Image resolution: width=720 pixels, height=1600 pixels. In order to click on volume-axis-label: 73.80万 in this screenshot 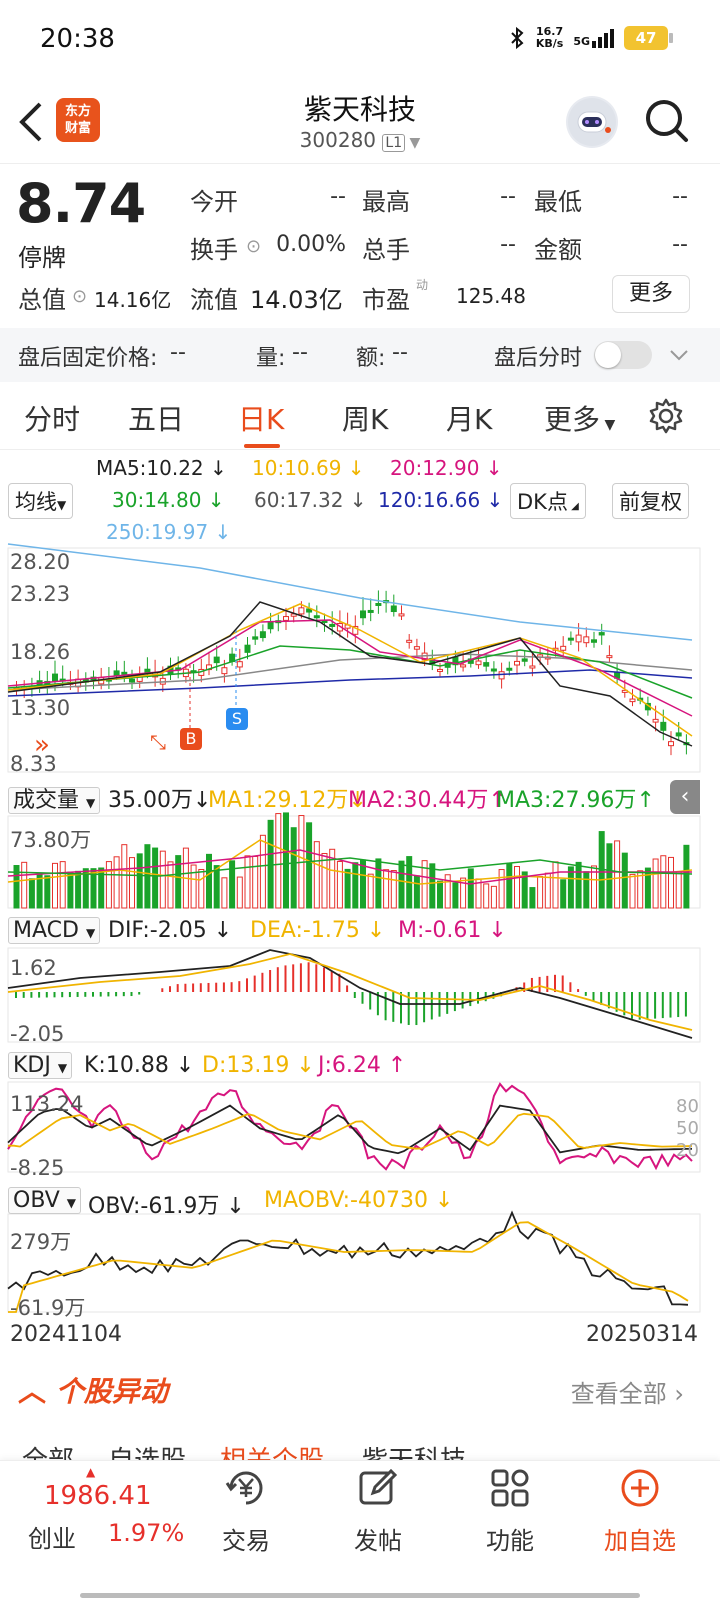, I will do `click(51, 840)`.